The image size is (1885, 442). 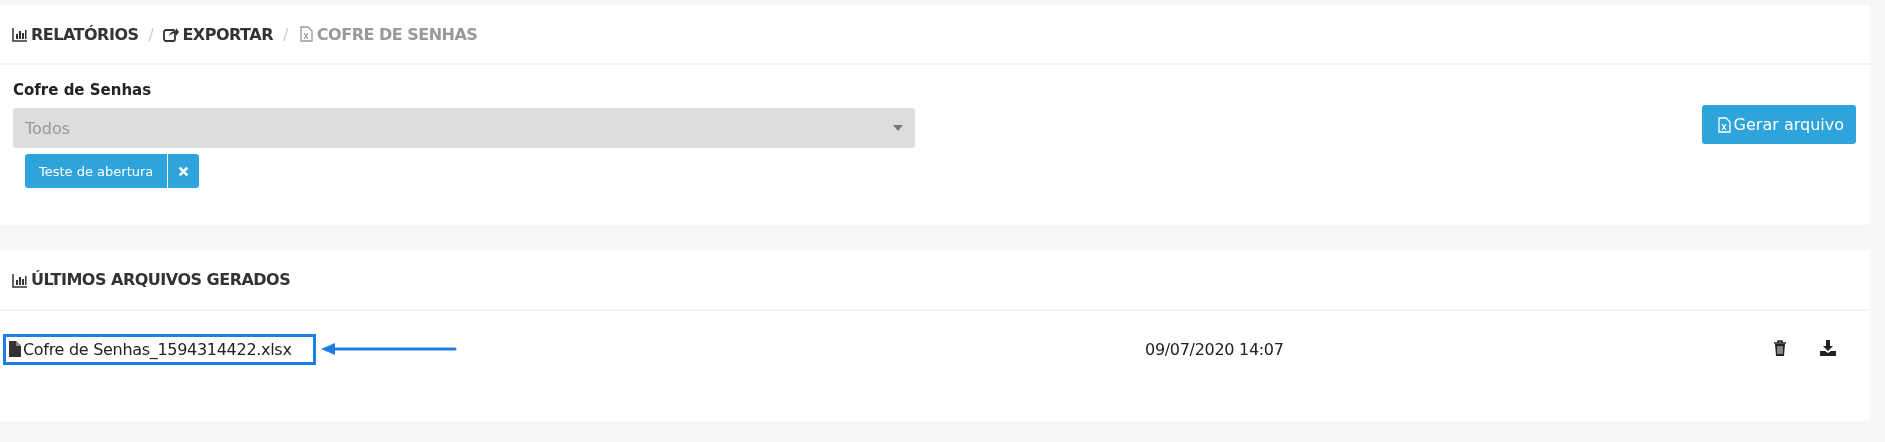 What do you see at coordinates (1214, 349) in the screenshot?
I see `date-text: 09/07/2020 14:07` at bounding box center [1214, 349].